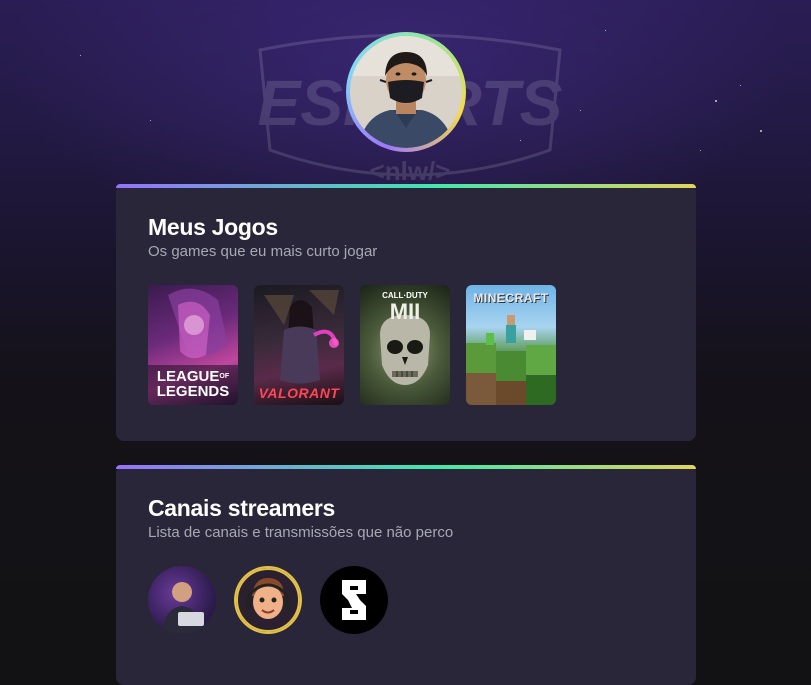 The image size is (811, 685). Describe the element at coordinates (213, 227) in the screenshot. I see `games-card-title: Meus Jogos` at that location.